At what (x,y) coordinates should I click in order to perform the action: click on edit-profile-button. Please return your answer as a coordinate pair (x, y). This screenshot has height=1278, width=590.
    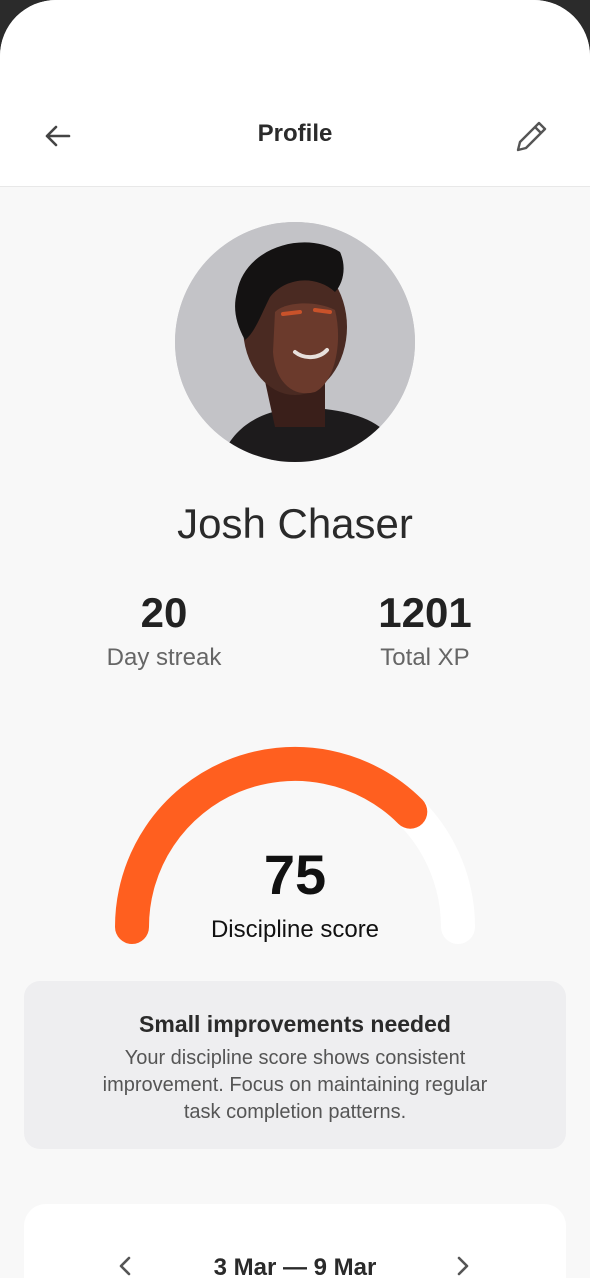
    Looking at the image, I should click on (532, 136).